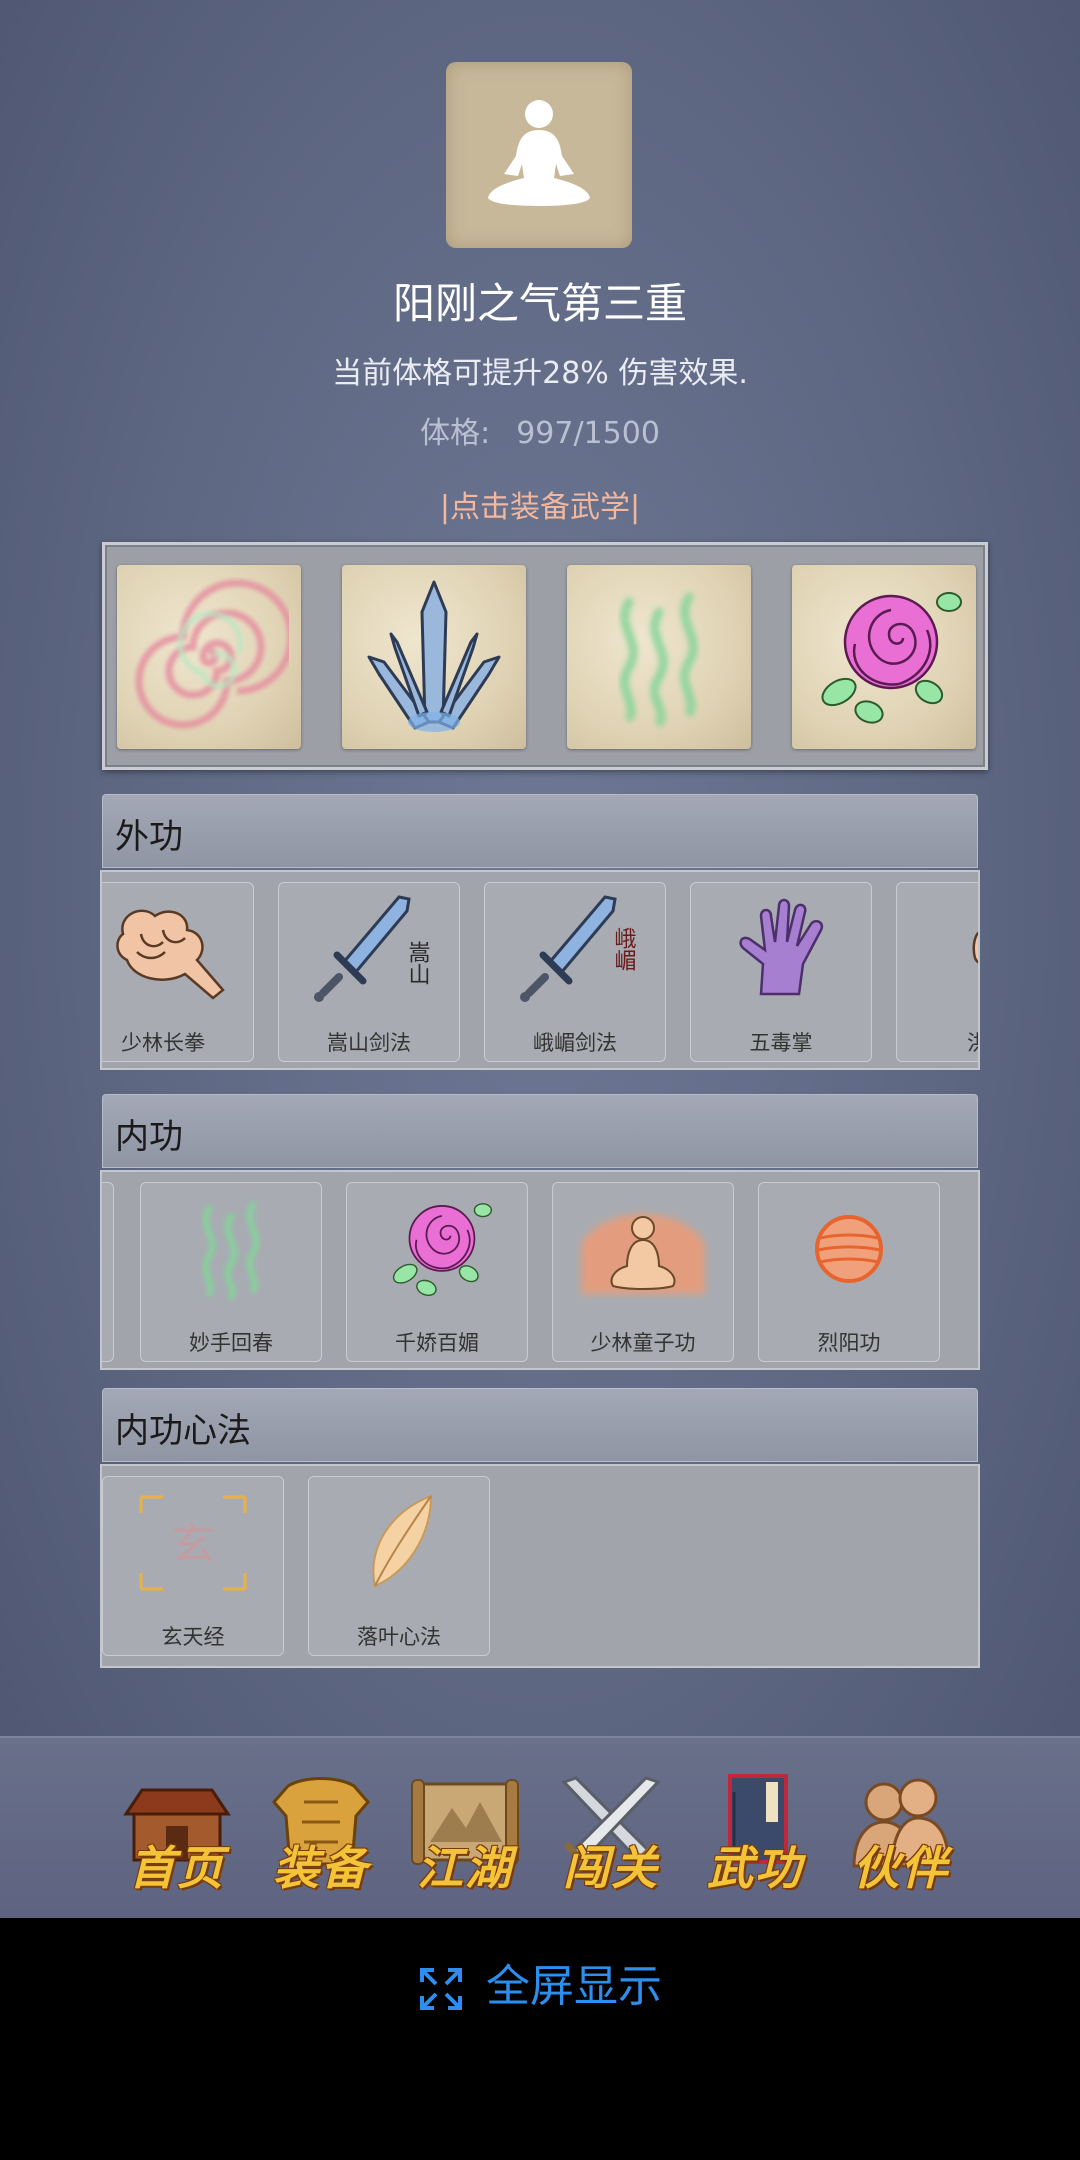 This screenshot has width=1080, height=2160. I want to click on skill-card-five-poison-palm: 五毒掌, so click(781, 972).